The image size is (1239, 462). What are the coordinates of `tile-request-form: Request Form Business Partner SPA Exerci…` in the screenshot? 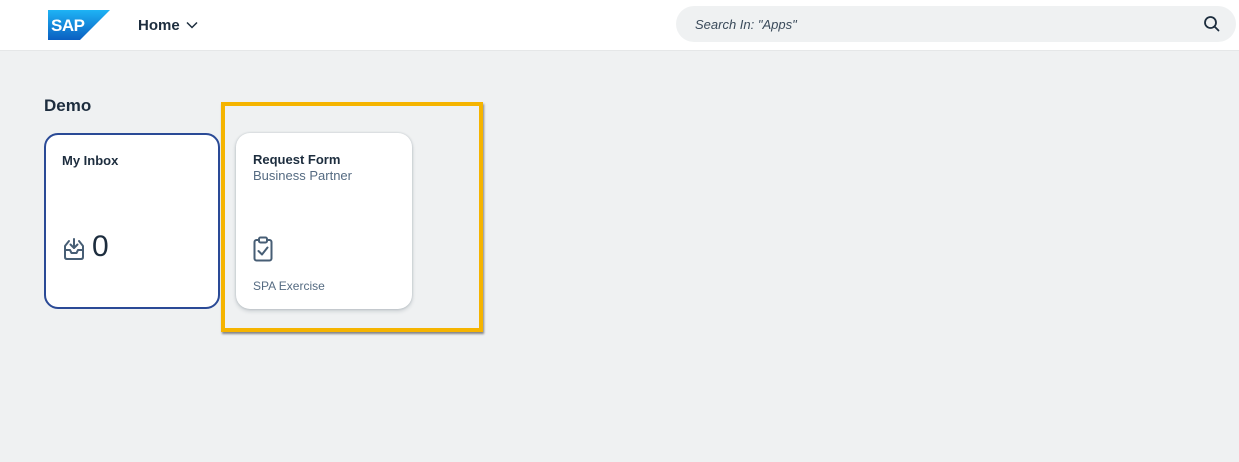 It's located at (324, 221).